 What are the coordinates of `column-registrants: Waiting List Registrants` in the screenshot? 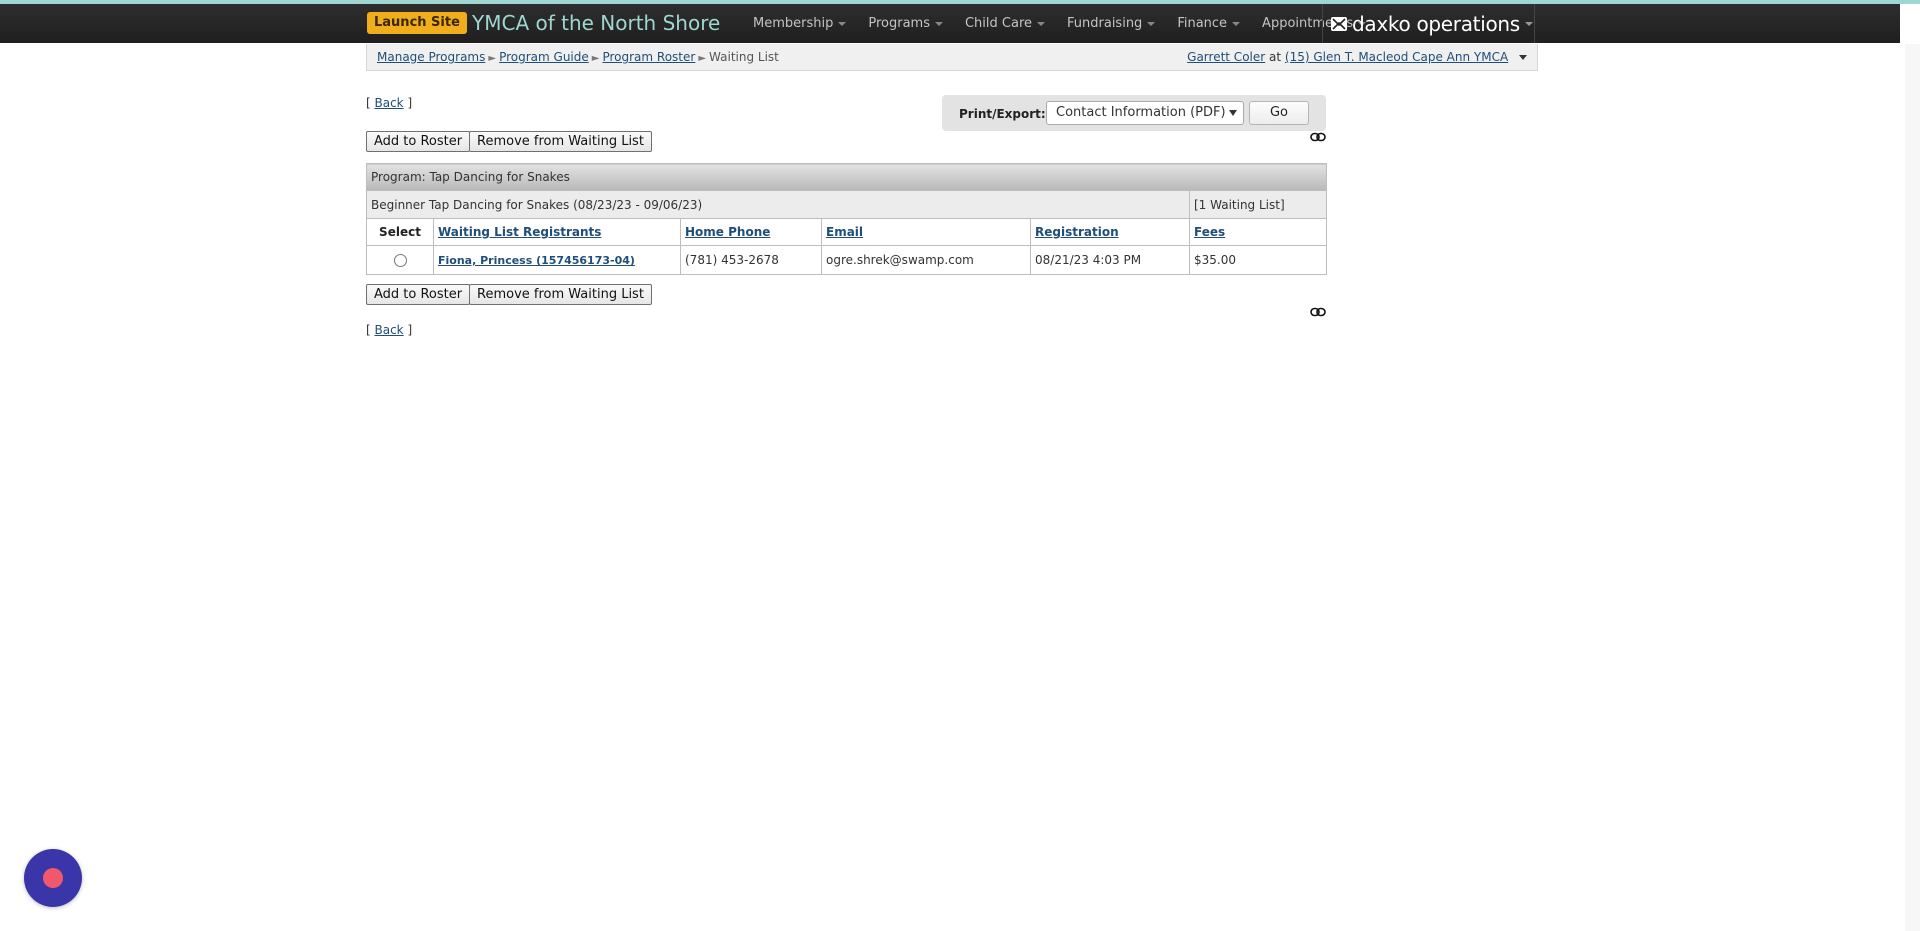 It's located at (557, 232).